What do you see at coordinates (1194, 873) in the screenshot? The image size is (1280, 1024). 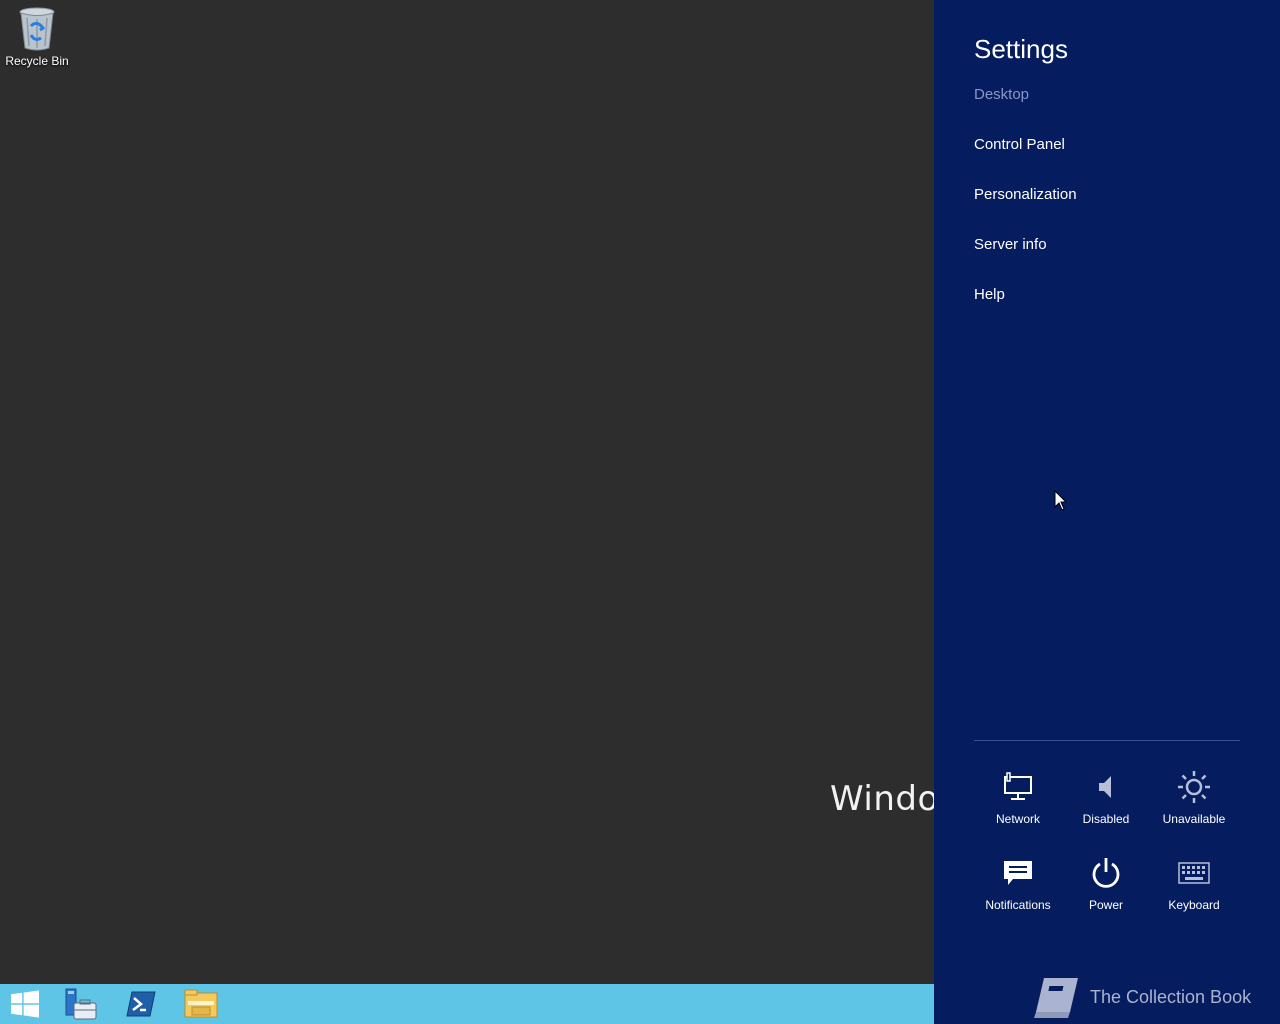 I see `keyboard-icon` at bounding box center [1194, 873].